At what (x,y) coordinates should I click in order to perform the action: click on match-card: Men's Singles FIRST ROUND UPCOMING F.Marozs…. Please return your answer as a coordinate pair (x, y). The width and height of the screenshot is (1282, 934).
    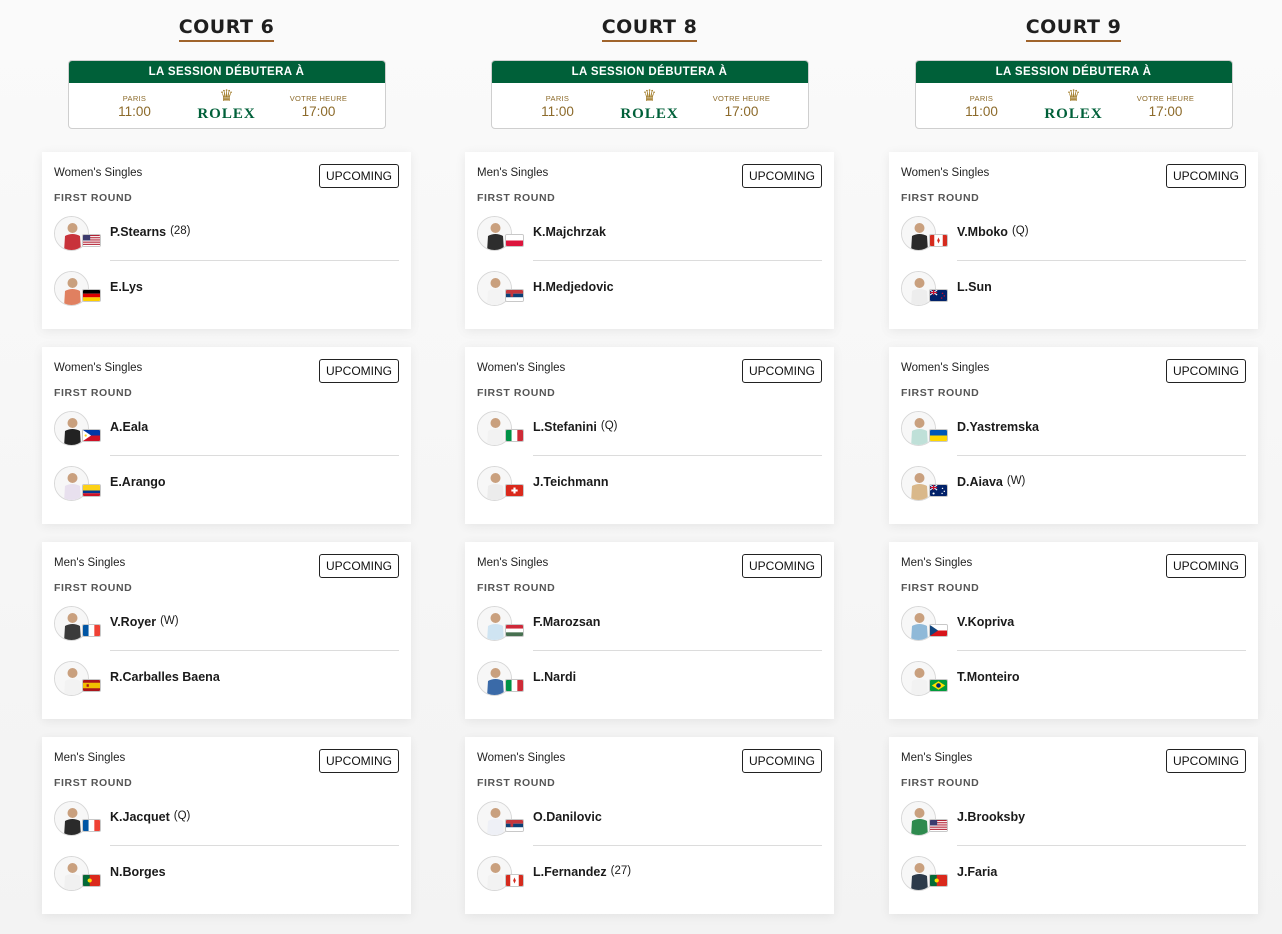
    Looking at the image, I should click on (649, 630).